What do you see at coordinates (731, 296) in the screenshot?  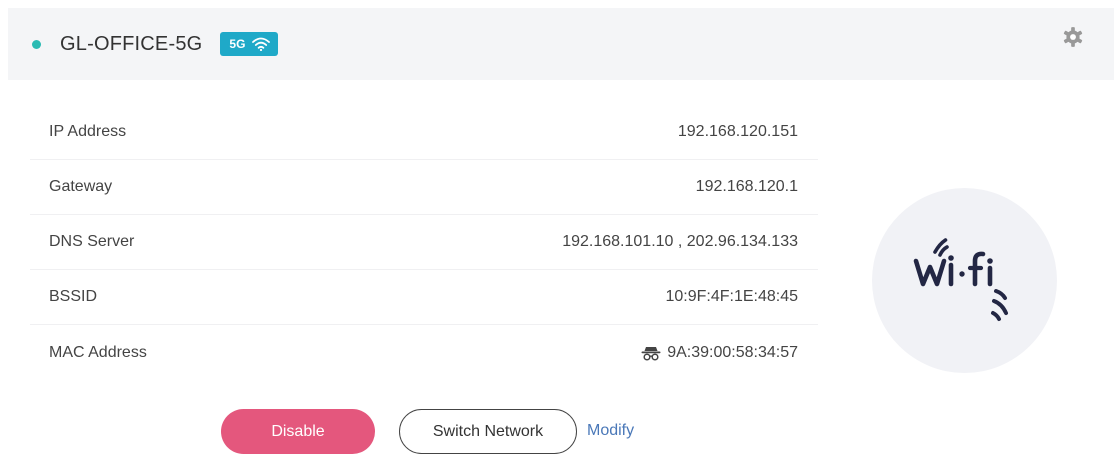 I see `info-value: 10:9F:4F:1E:48:45` at bounding box center [731, 296].